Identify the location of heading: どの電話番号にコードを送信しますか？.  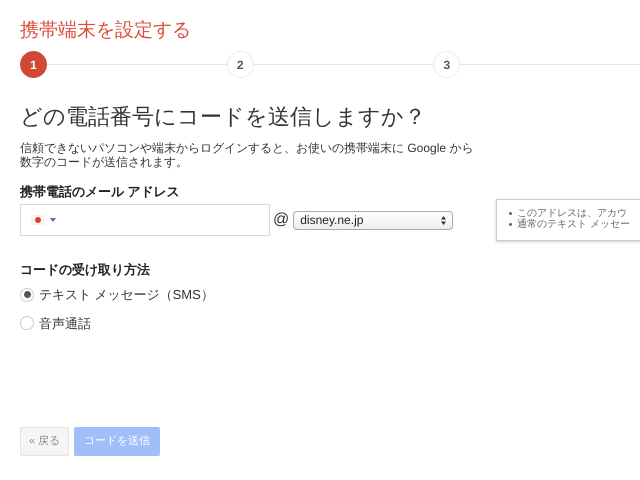
(223, 117).